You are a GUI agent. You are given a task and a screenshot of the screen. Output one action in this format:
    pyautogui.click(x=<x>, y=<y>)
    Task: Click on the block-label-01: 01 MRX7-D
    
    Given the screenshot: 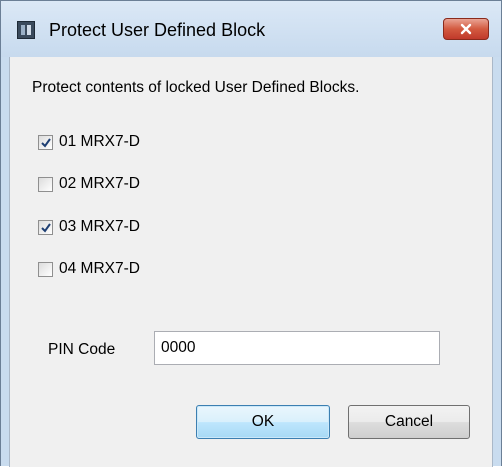 What is the action you would take?
    pyautogui.click(x=99, y=142)
    